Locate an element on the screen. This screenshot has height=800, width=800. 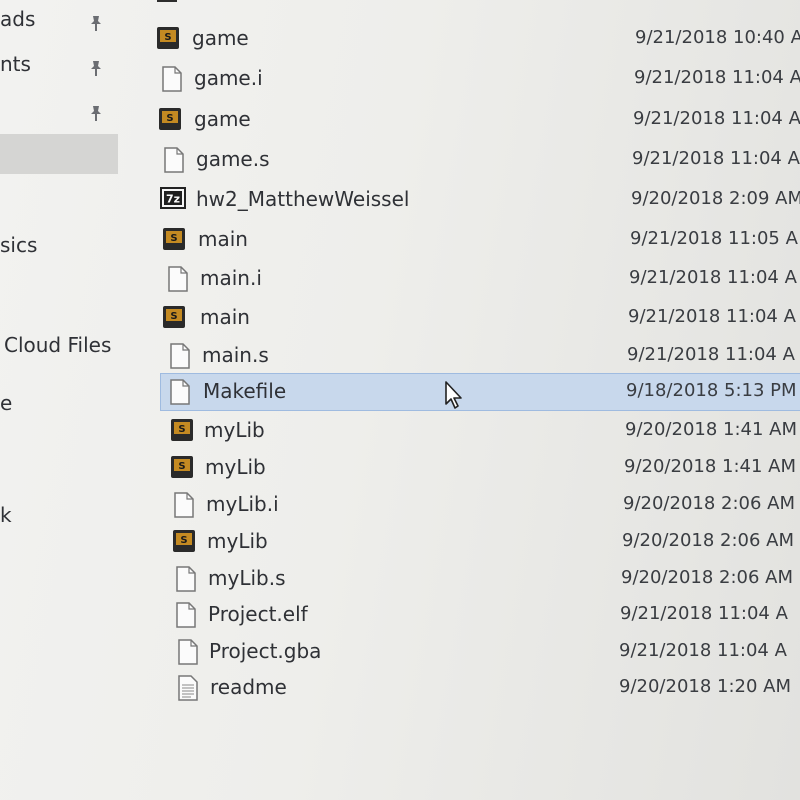
file-name: myLib.s is located at coordinates (247, 578).